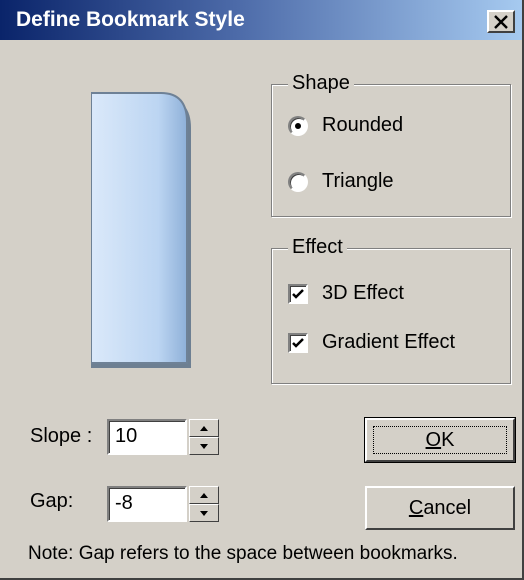  I want to click on shape-group-legend: Shape, so click(321, 83).